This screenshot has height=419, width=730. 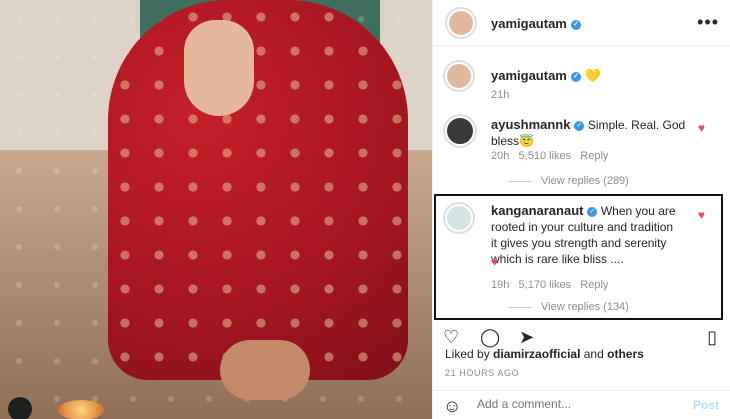 I want to click on heart-icon: ♡, so click(x=451, y=337).